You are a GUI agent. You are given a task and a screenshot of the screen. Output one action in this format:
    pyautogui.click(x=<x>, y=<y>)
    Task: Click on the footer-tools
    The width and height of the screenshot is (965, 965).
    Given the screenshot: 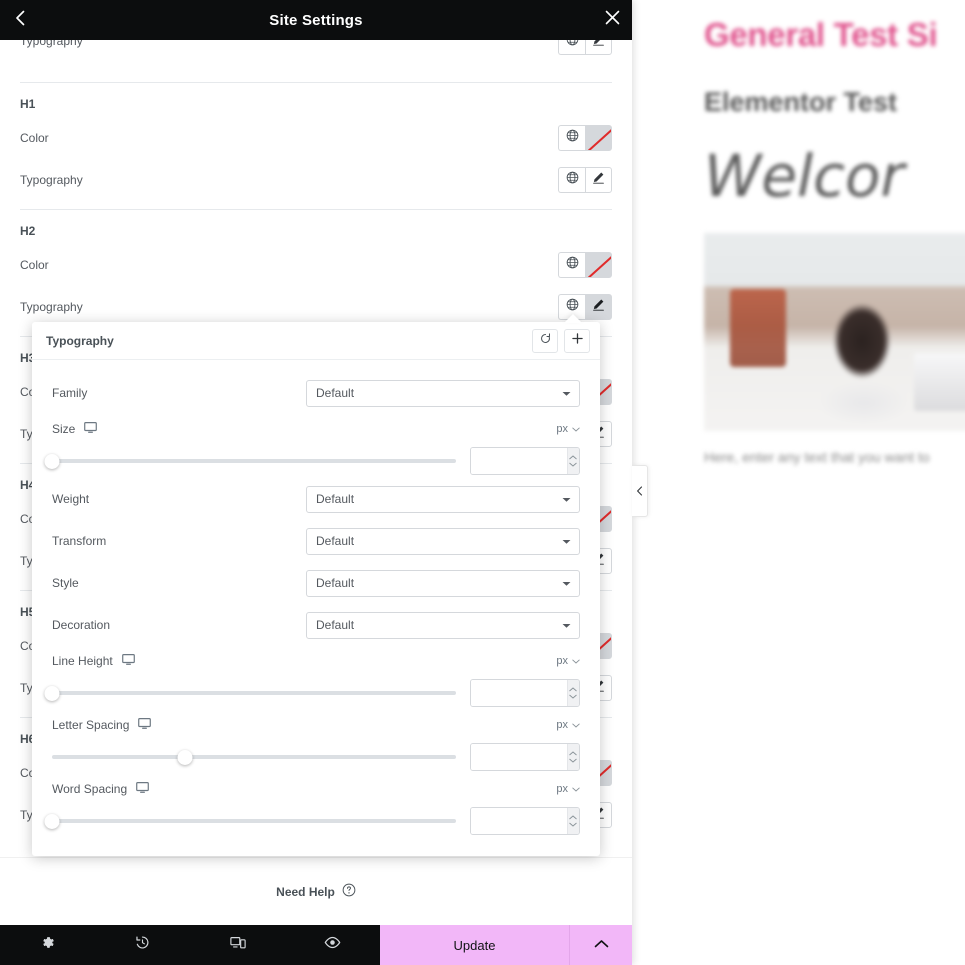 What is the action you would take?
    pyautogui.click(x=190, y=945)
    